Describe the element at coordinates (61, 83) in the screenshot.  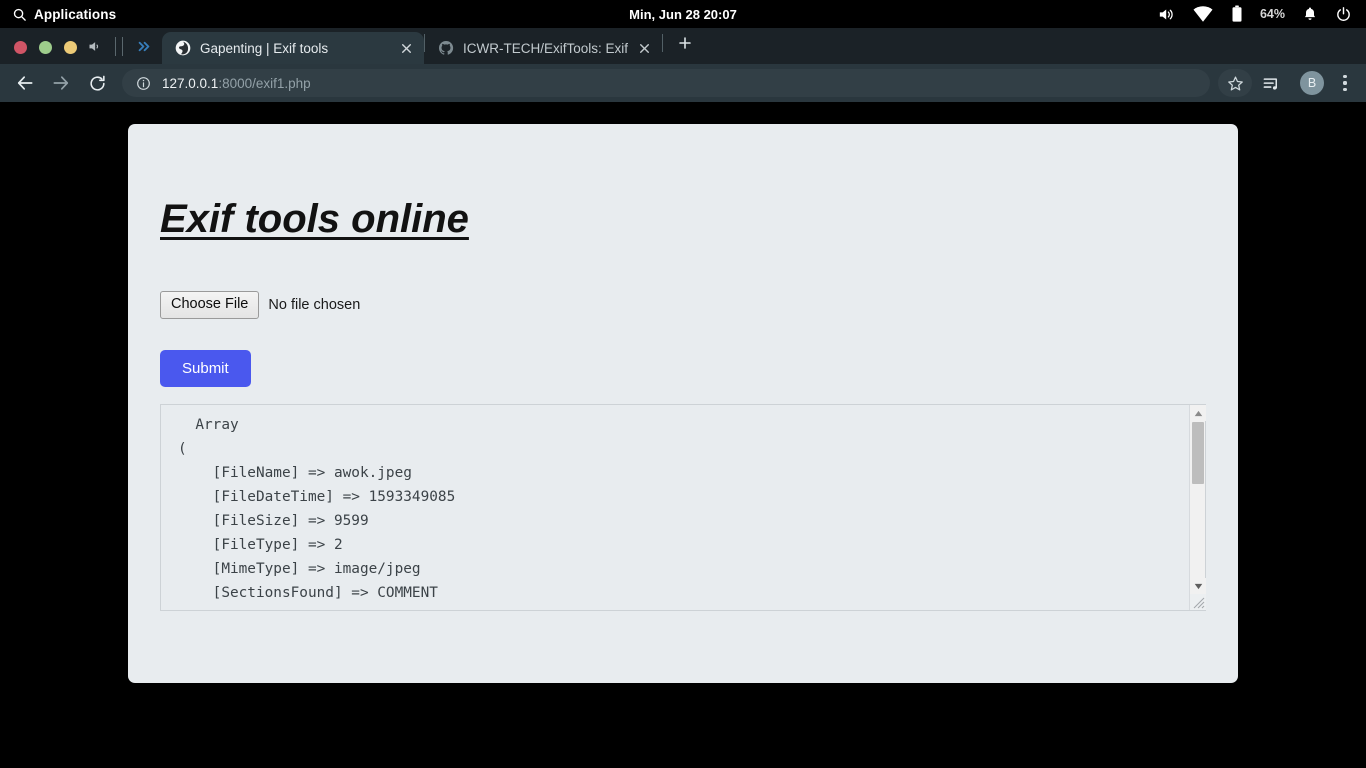
I see `forward-button` at that location.